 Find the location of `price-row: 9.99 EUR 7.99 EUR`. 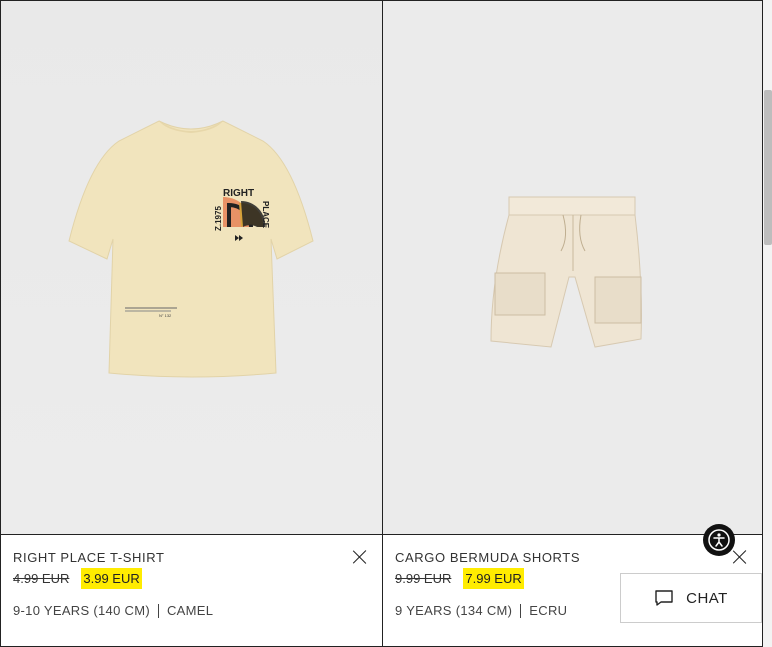

price-row: 9.99 EUR 7.99 EUR is located at coordinates (459, 578).